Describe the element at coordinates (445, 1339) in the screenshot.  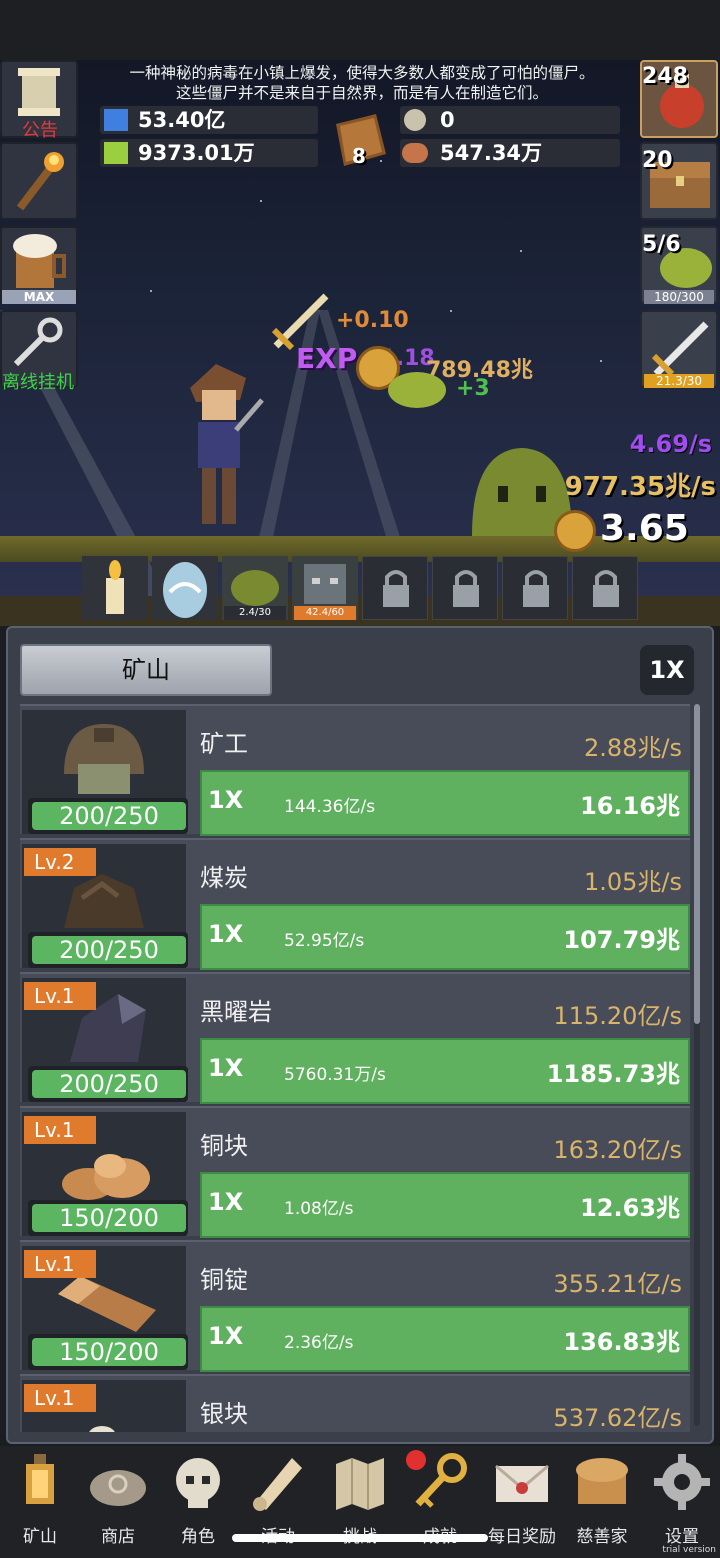
I see `upgrade-bar: 1X 2.36亿/s 136.83兆` at that location.